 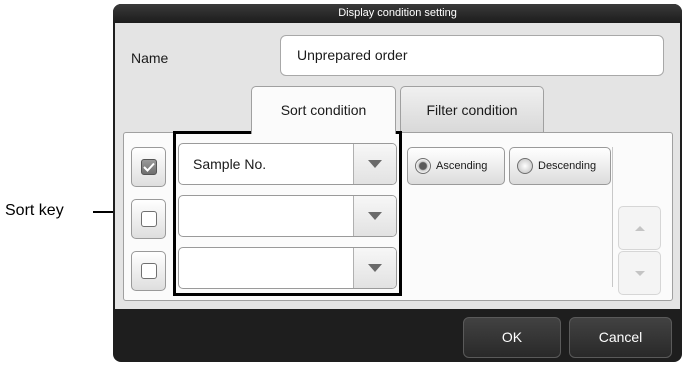 I want to click on radio-icon, so click(x=525, y=166).